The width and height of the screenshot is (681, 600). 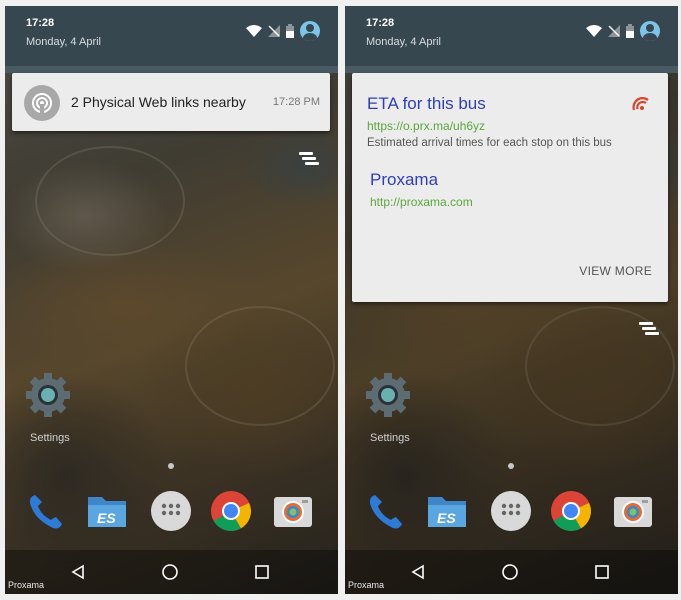 What do you see at coordinates (615, 271) in the screenshot?
I see `view-more-button: VIEW MORE` at bounding box center [615, 271].